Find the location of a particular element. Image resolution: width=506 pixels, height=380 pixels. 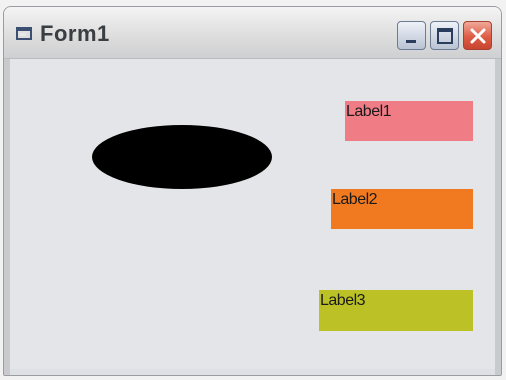

maximize-icon is located at coordinates (445, 36).